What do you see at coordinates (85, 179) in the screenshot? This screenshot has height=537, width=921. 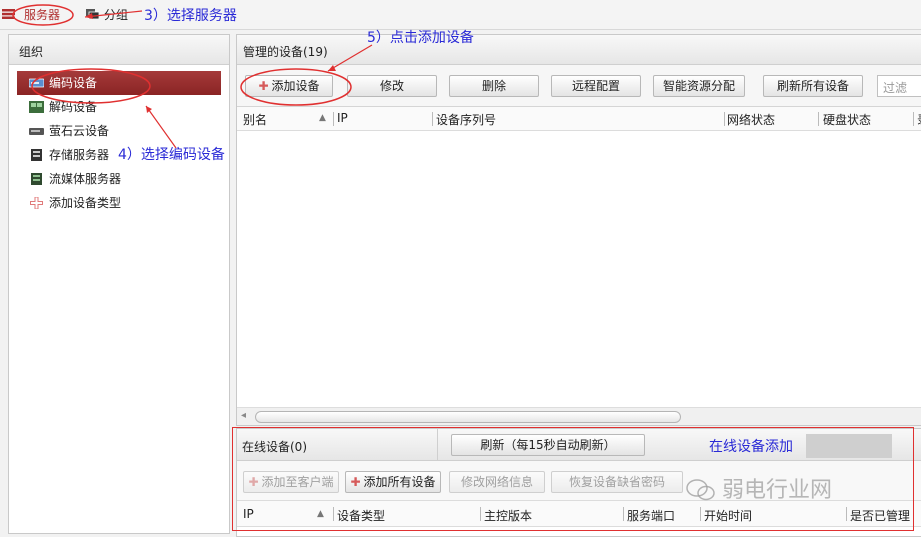 I see `tree-item-label: 流媒体服务器` at bounding box center [85, 179].